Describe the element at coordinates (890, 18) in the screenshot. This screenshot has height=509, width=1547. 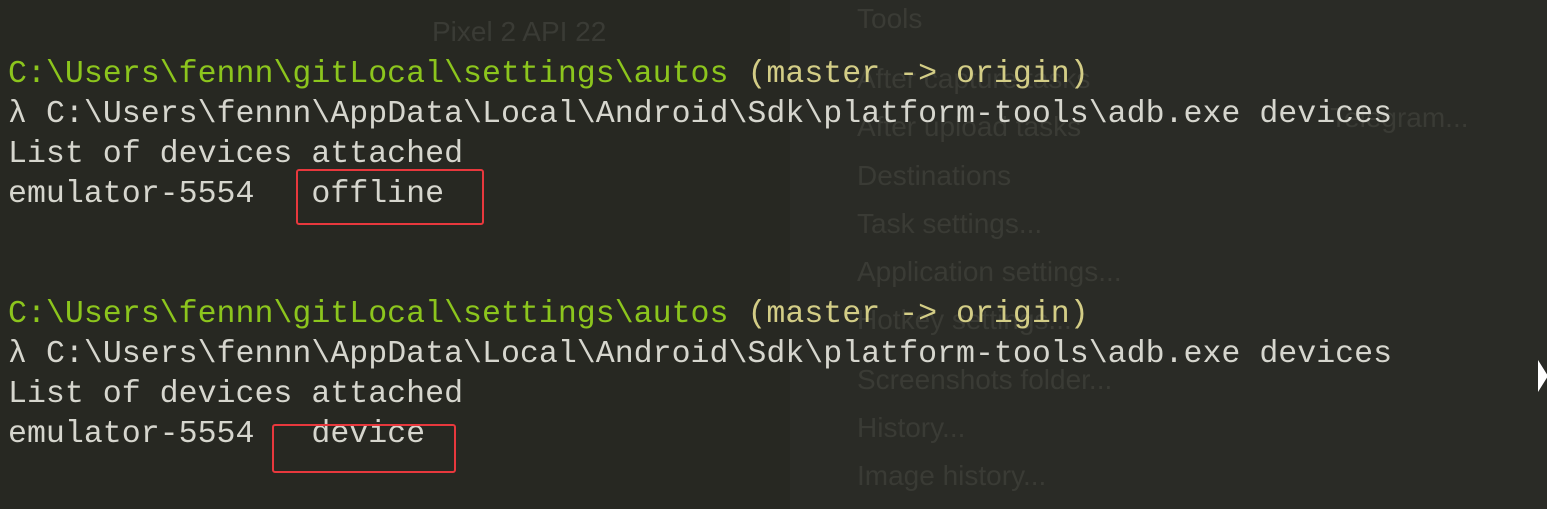
I see `background-menu-item: Tools` at that location.